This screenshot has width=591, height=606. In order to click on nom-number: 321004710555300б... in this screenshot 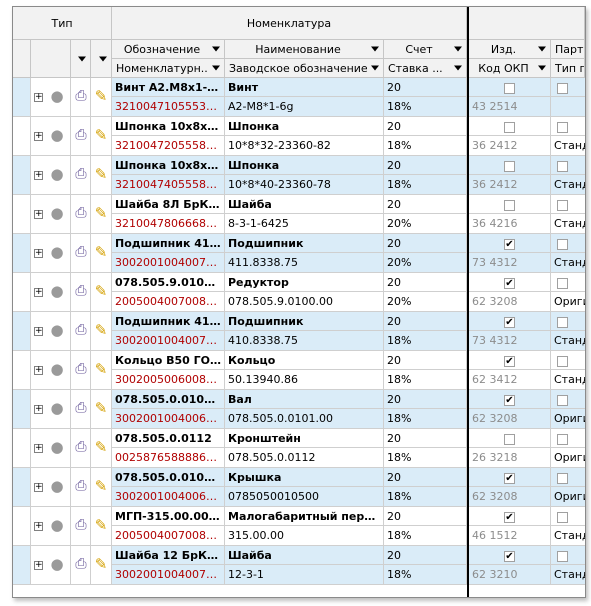, I will do `click(168, 106)`.